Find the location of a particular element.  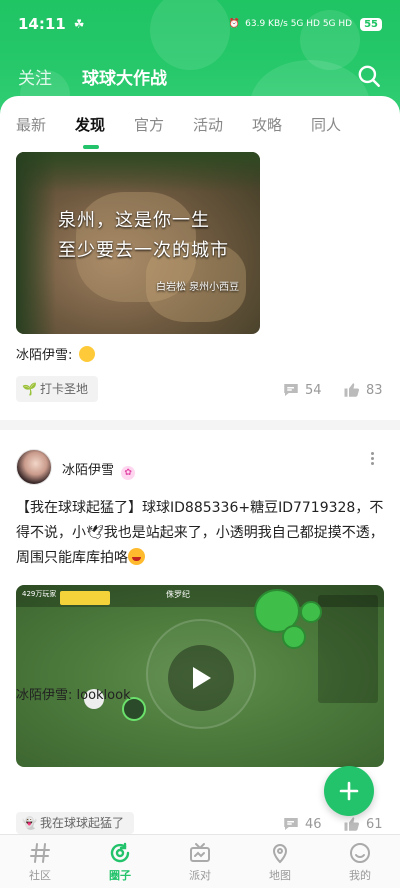

comment-count-value: 54 is located at coordinates (313, 390).